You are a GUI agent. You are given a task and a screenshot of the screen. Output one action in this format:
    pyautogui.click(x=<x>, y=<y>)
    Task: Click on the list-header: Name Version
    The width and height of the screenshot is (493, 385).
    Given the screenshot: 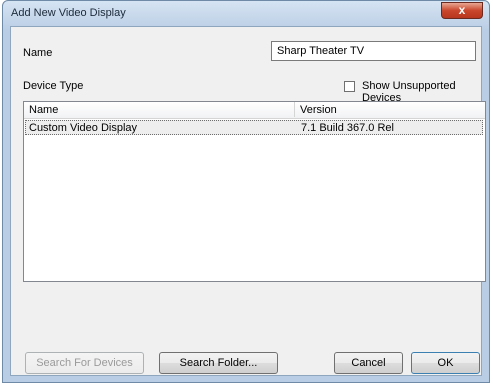 What is the action you would take?
    pyautogui.click(x=254, y=110)
    